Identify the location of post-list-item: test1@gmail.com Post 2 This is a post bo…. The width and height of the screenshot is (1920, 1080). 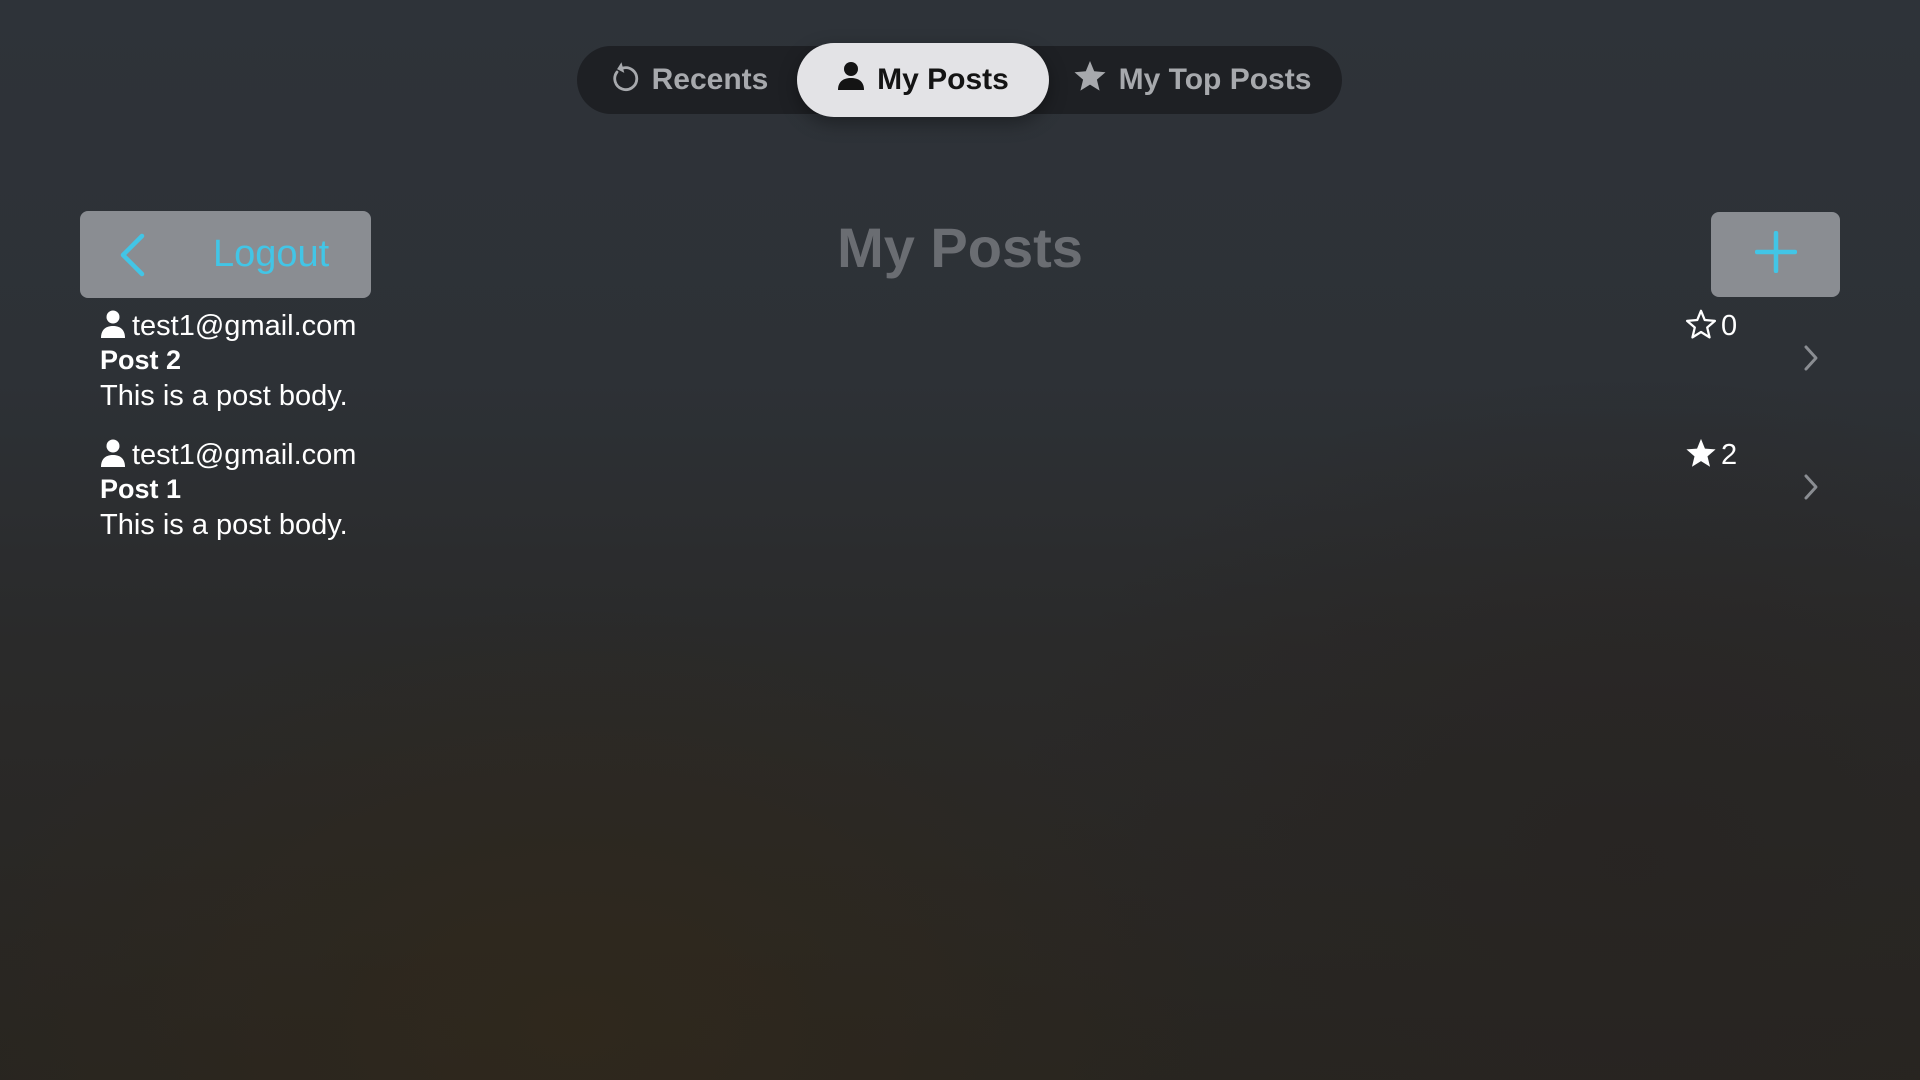
(965, 368).